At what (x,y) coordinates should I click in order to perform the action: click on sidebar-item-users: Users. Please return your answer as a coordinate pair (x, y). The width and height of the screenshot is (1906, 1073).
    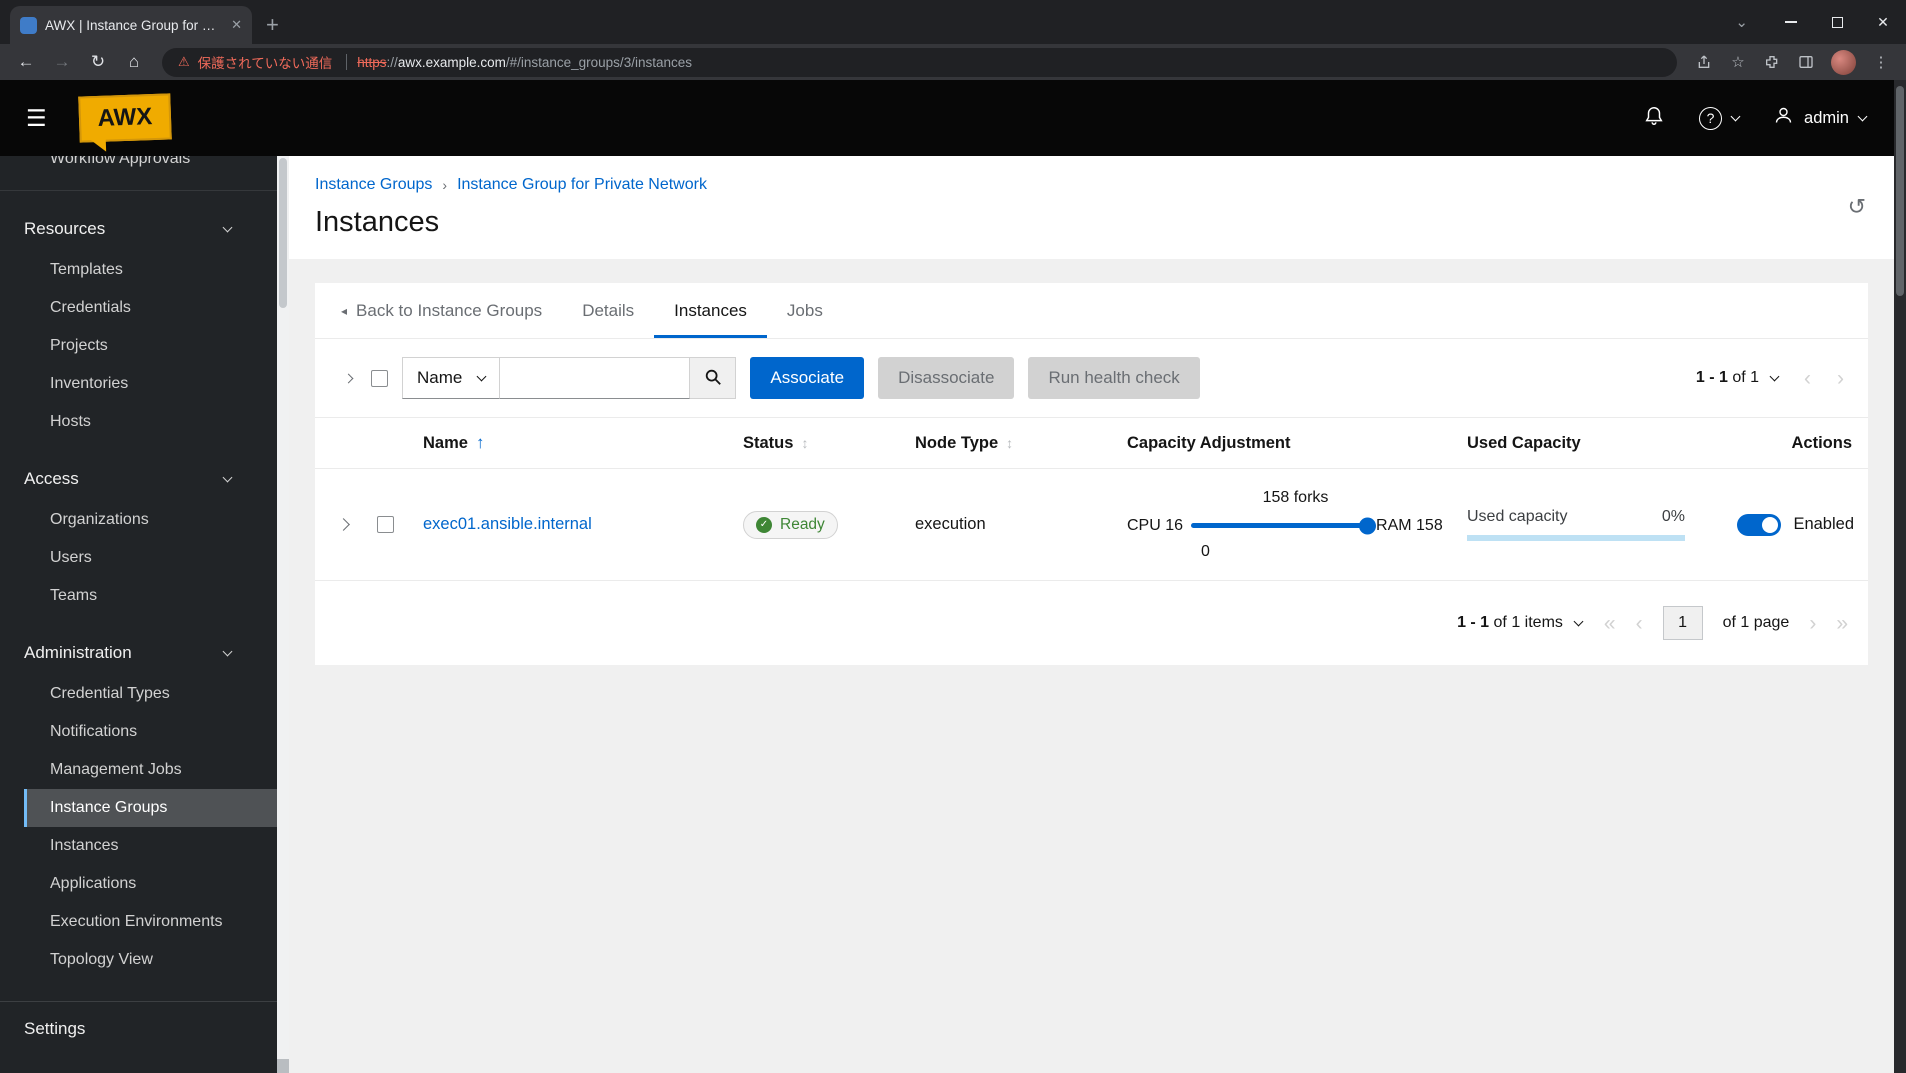
    Looking at the image, I should click on (150, 558).